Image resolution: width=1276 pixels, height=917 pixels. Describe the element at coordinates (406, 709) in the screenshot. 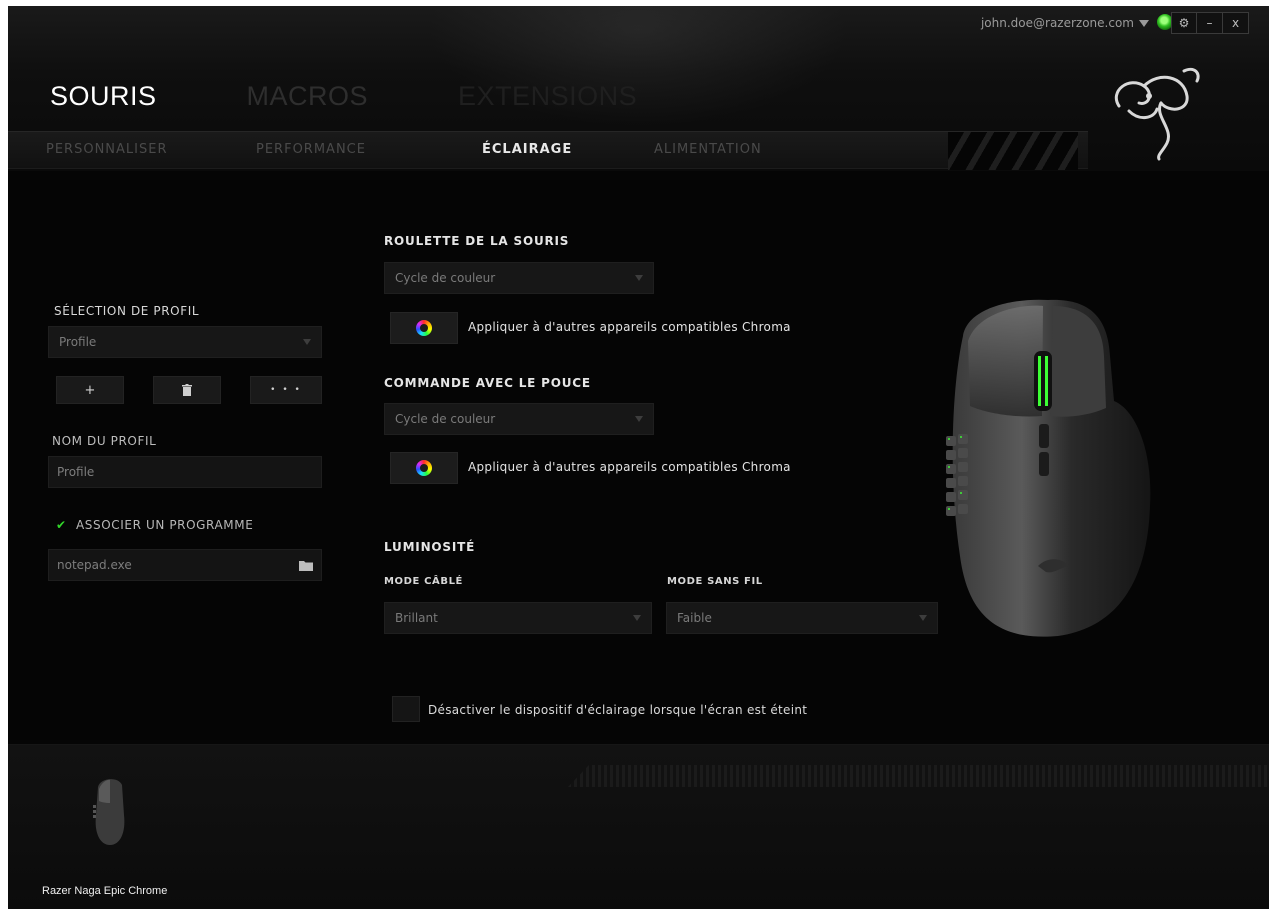

I see `screen-off-checkbox` at that location.